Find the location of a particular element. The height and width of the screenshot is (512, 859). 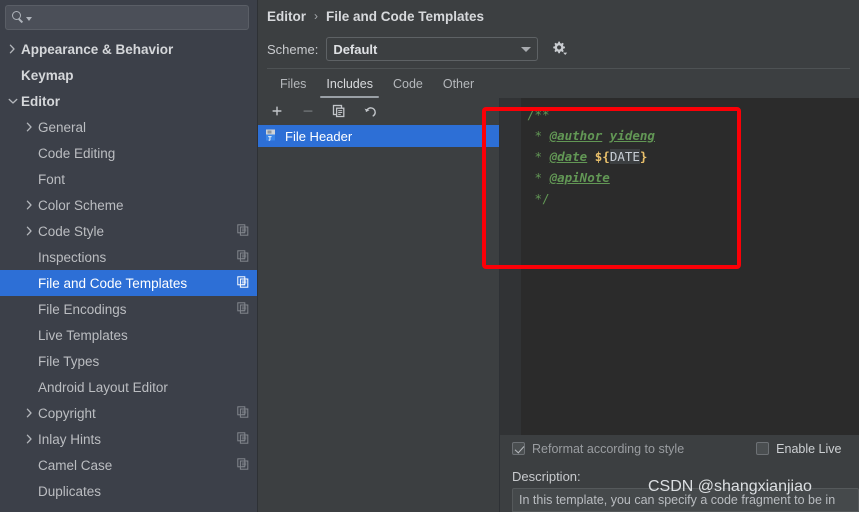

sidebar-item-copyright: Copyright is located at coordinates (128, 413).